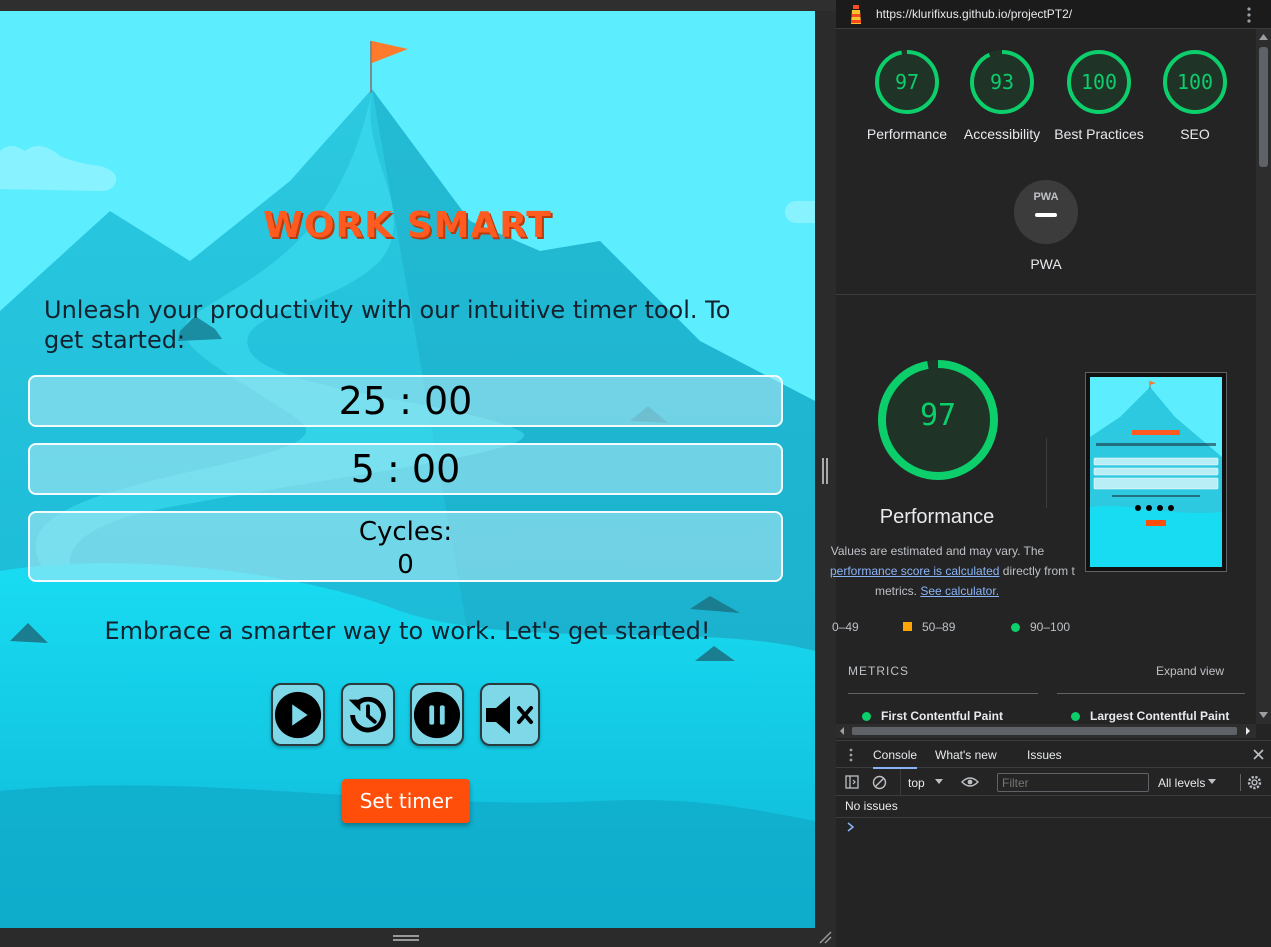  I want to click on corner-resize-grip-icon, so click(825, 937).